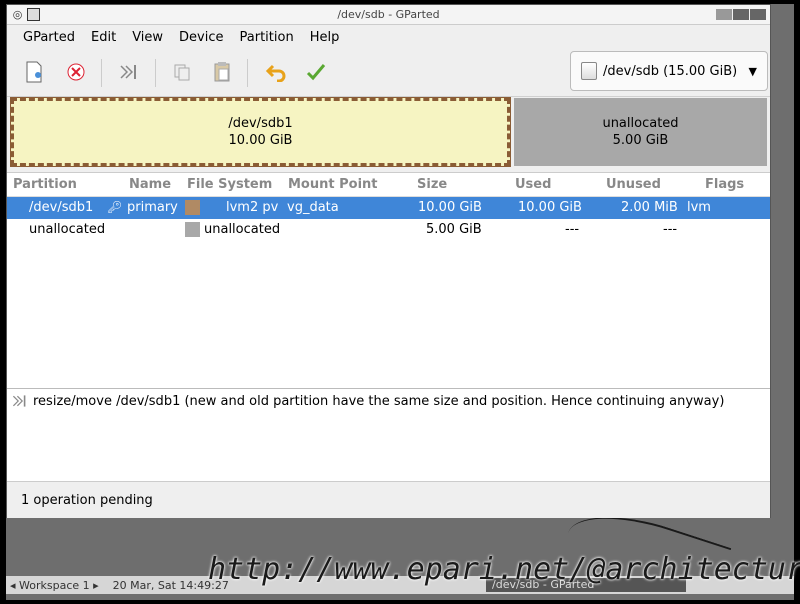 The height and width of the screenshot is (604, 800). I want to click on watermark: http://www.epari.net/@architecture, so click(504, 569).